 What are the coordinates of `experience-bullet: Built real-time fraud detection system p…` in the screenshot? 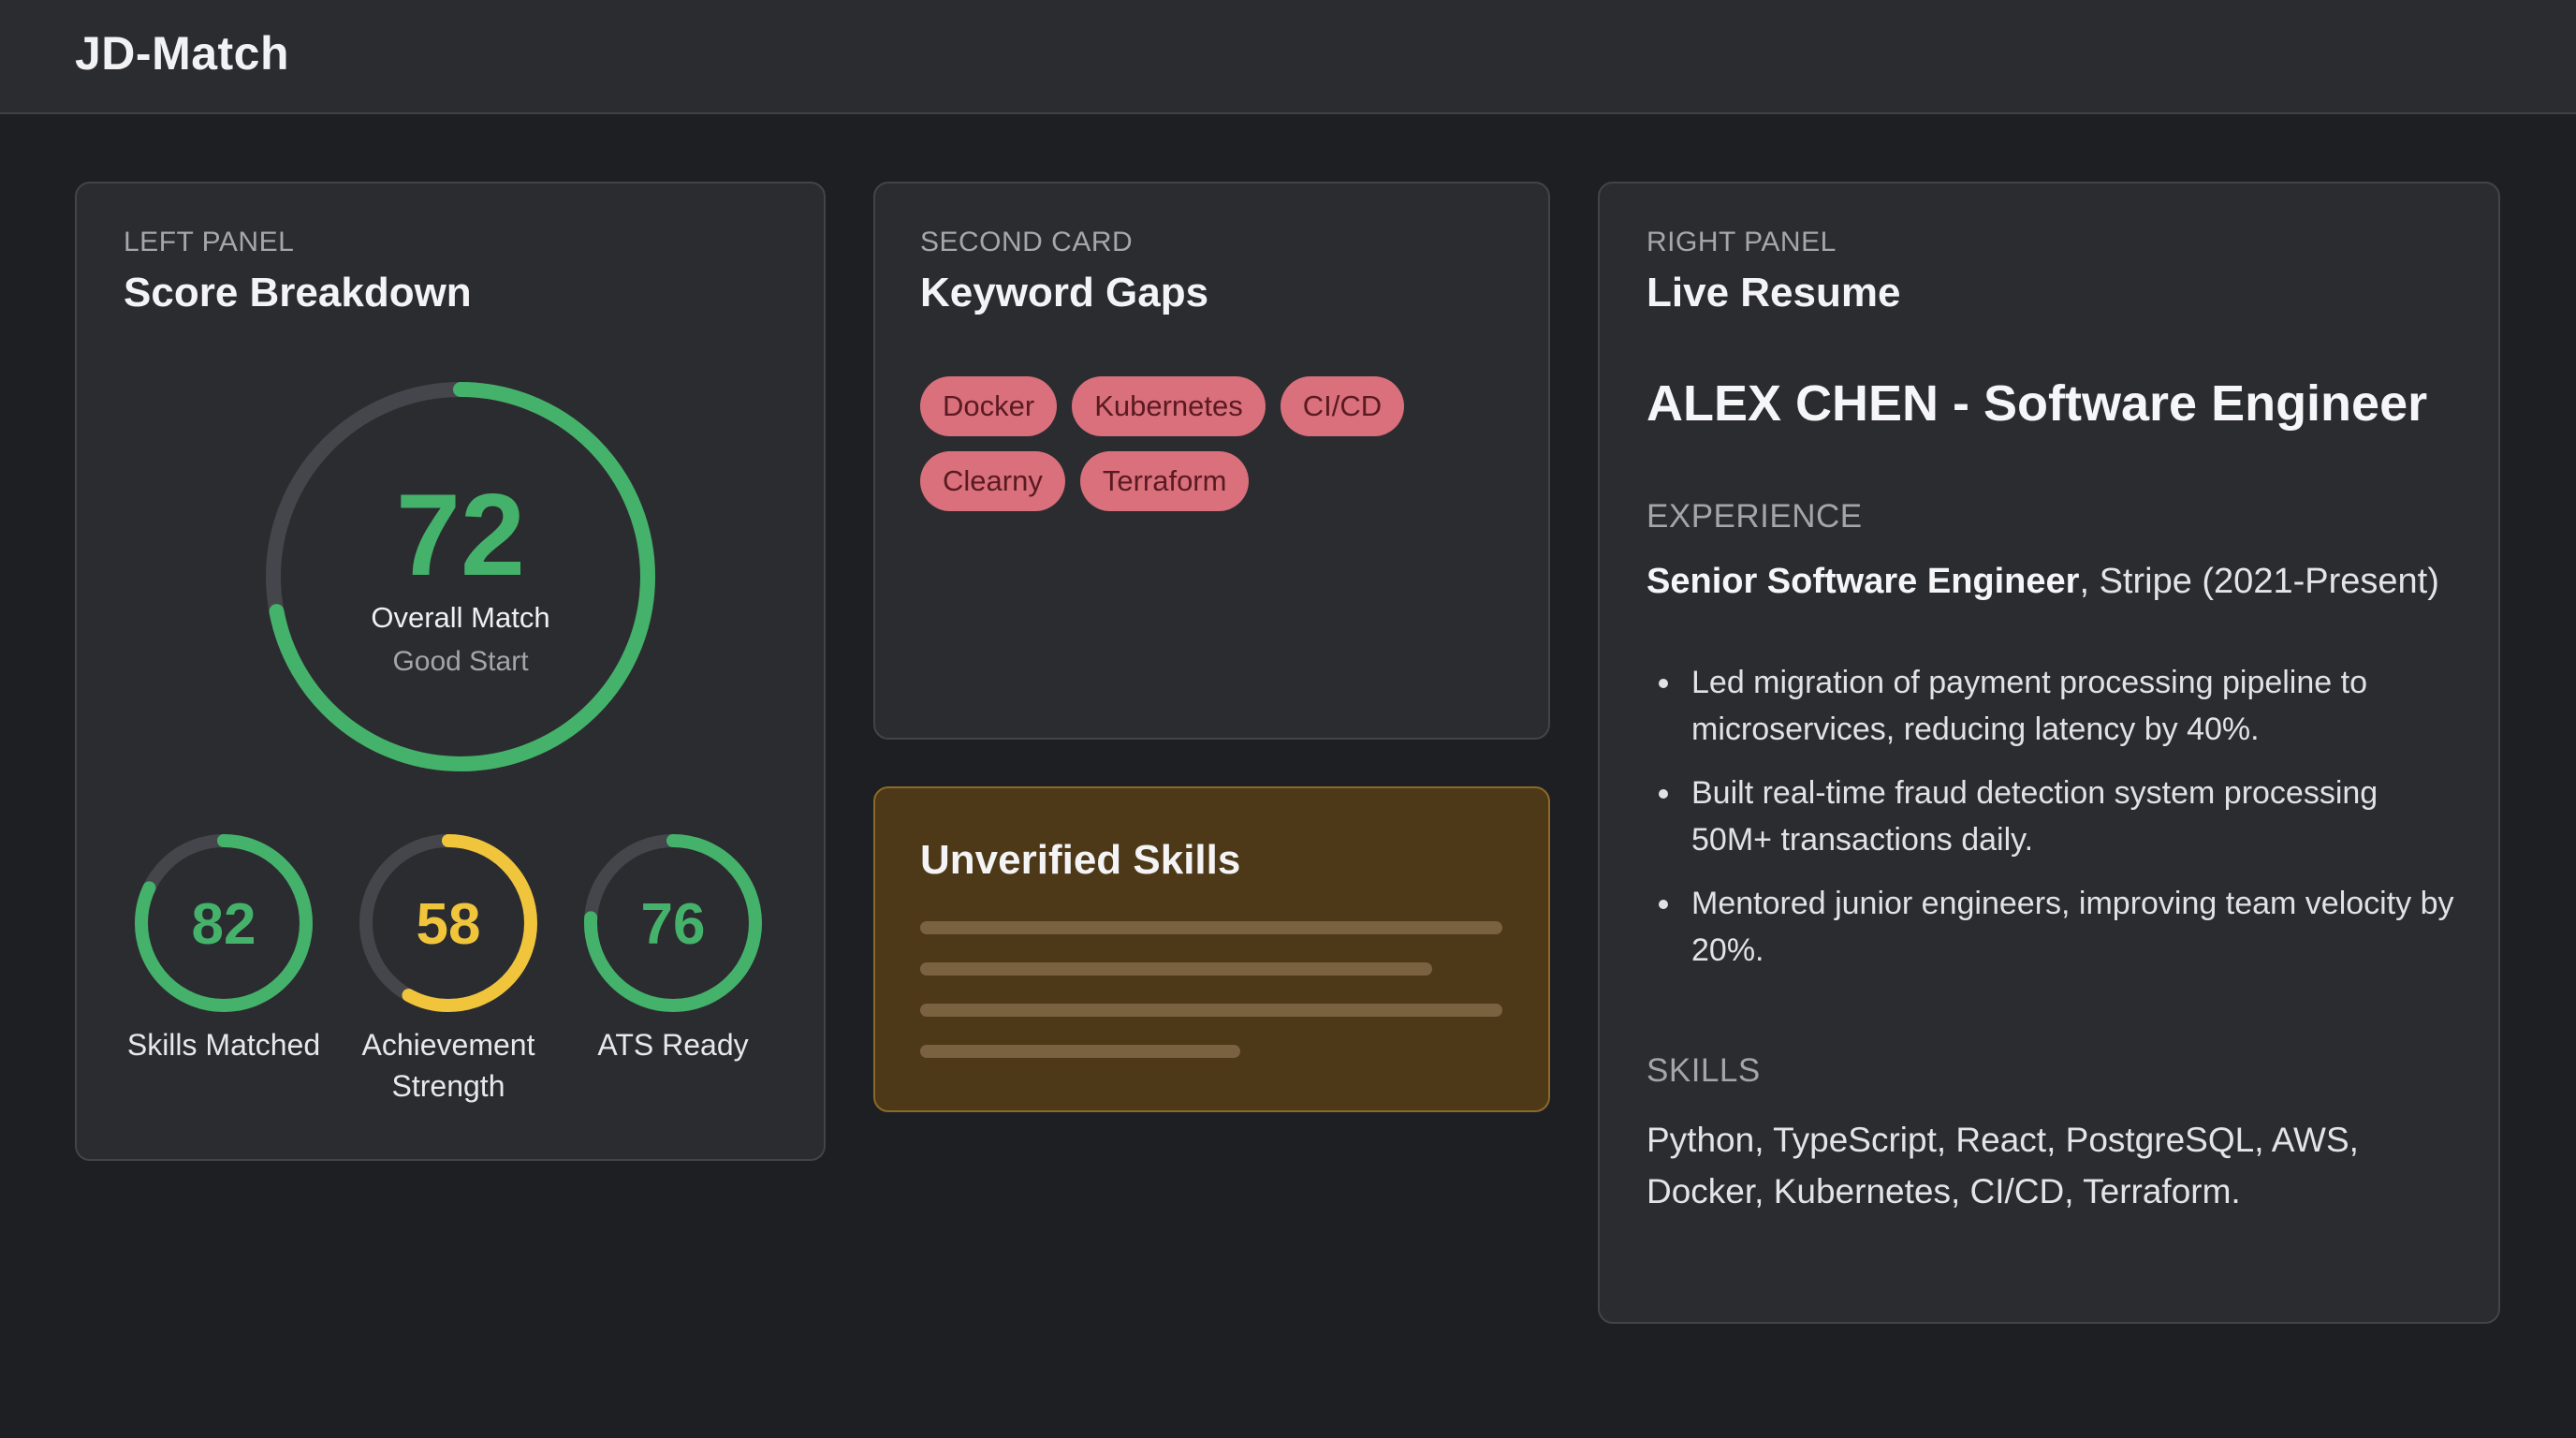 It's located at (2073, 816).